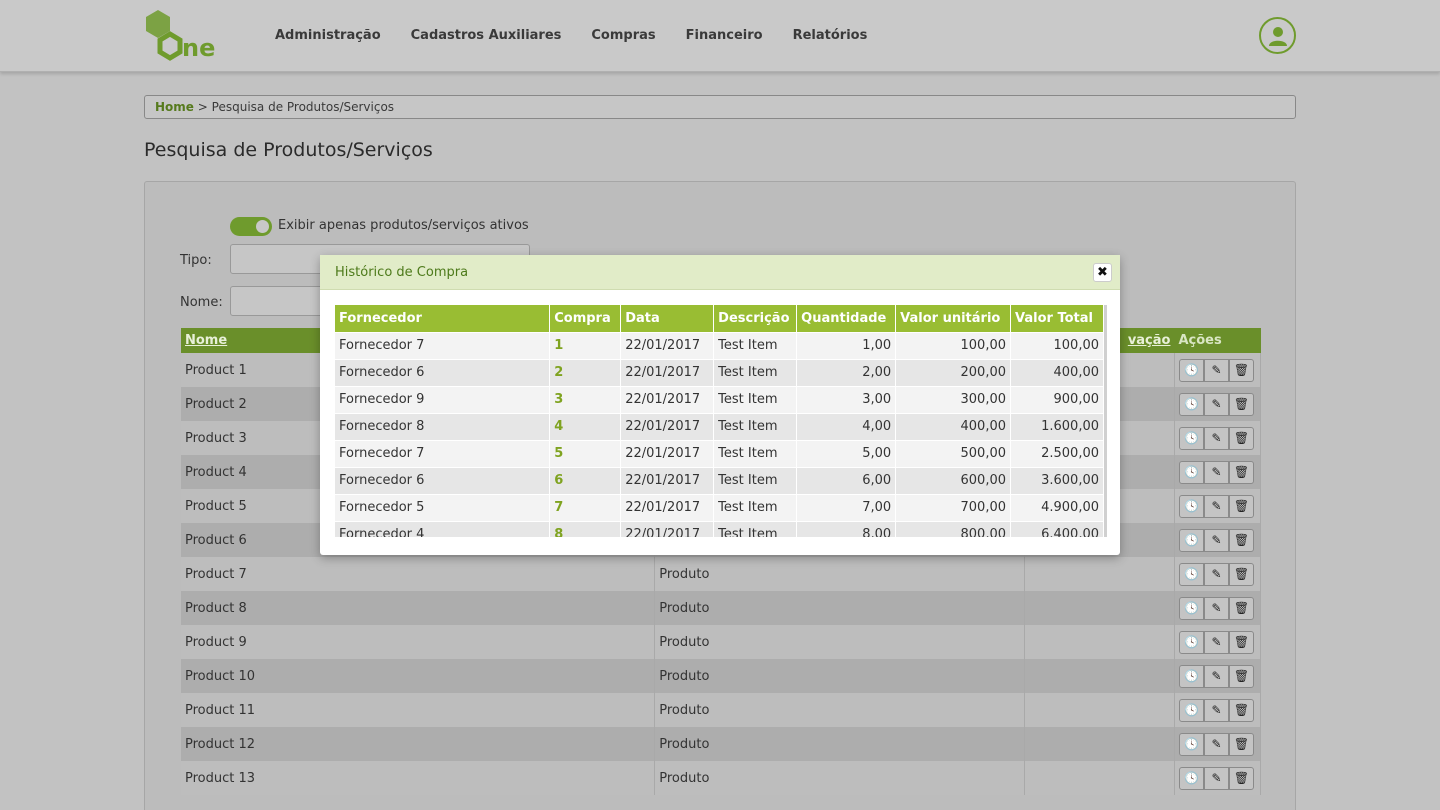  Describe the element at coordinates (721, 676) in the screenshot. I see `table-row: Product 10 Produto 🕓 ✎ 🗑` at that location.